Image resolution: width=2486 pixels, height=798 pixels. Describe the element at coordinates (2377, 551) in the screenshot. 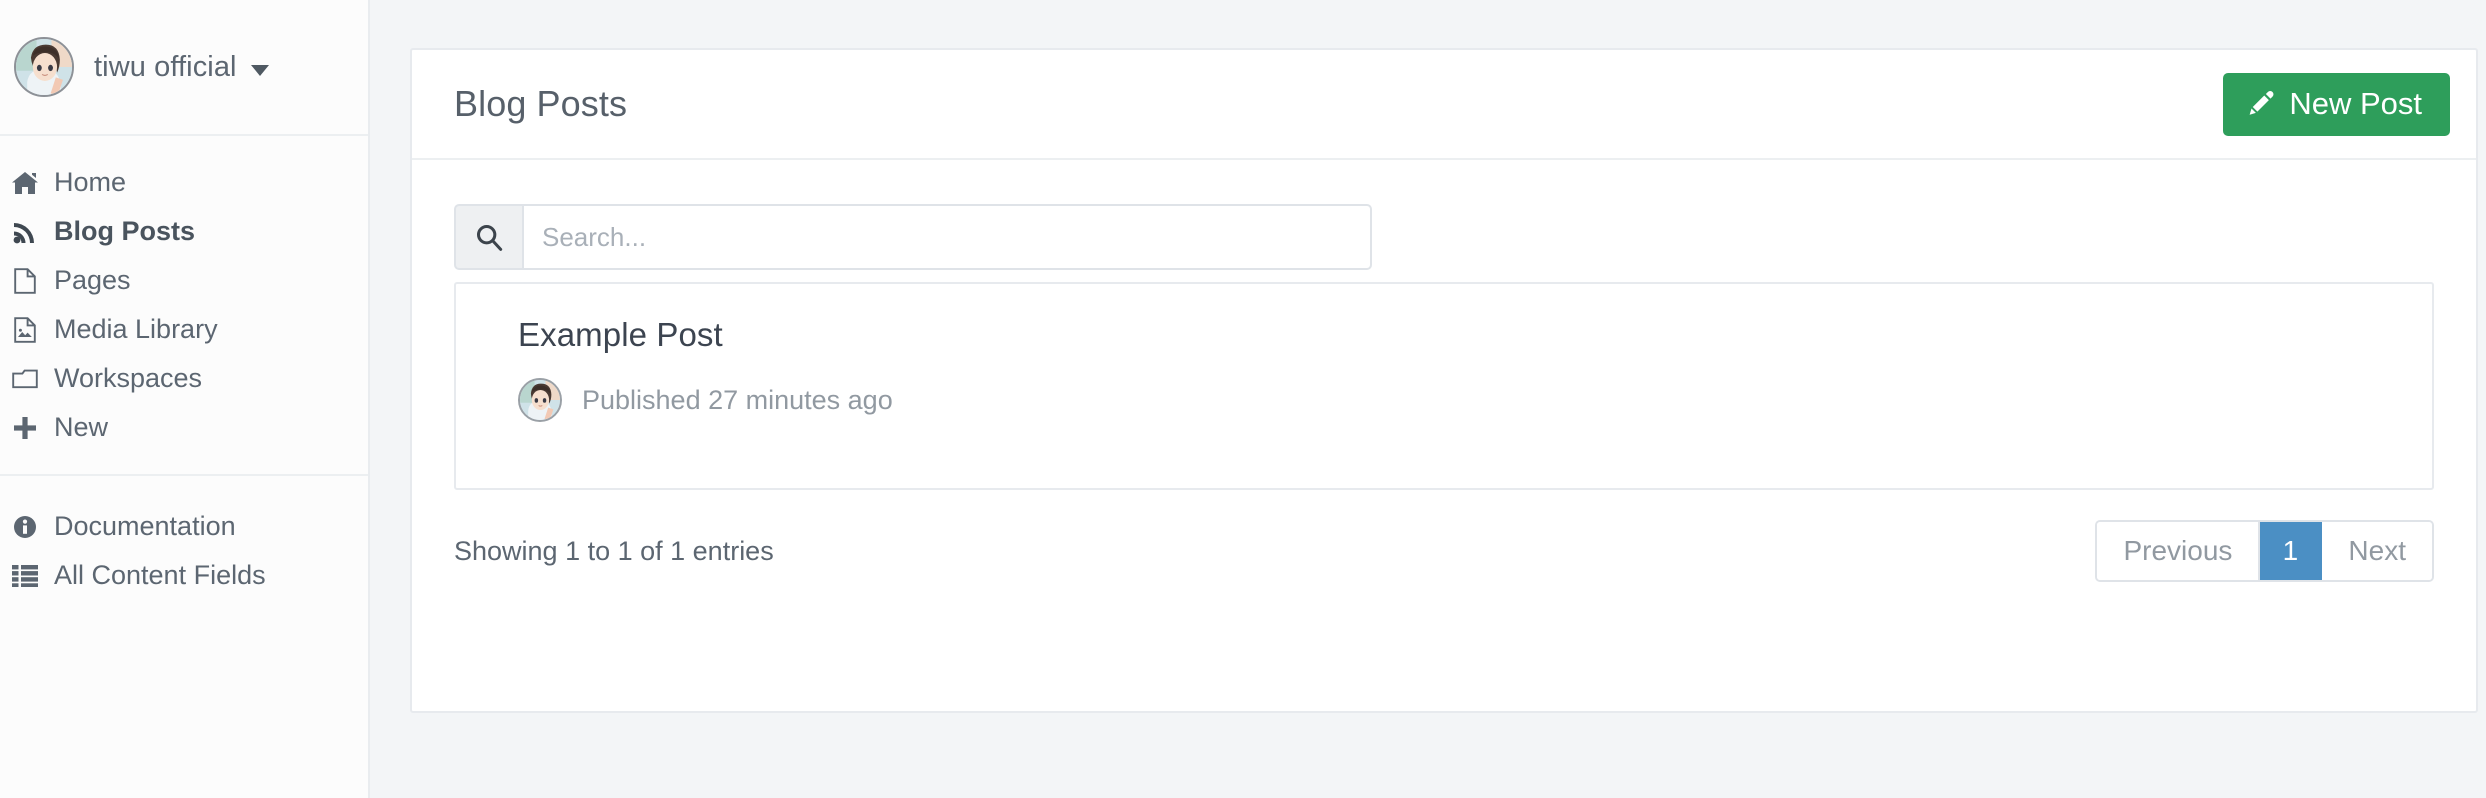

I see `pagination-next: Next` at that location.